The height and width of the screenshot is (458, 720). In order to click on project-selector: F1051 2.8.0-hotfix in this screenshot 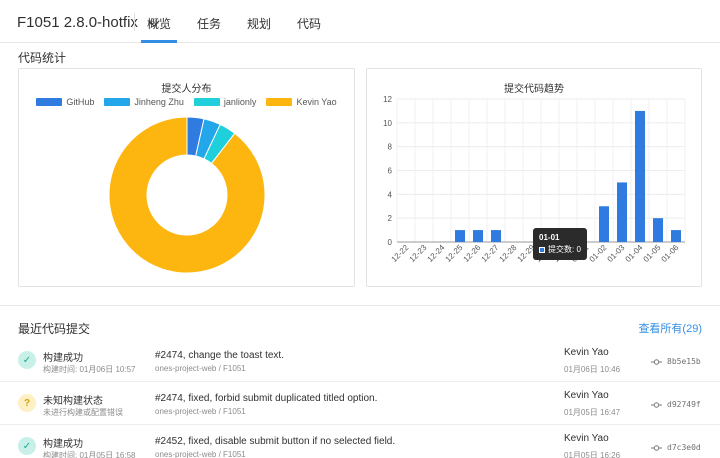, I will do `click(88, 22)`.